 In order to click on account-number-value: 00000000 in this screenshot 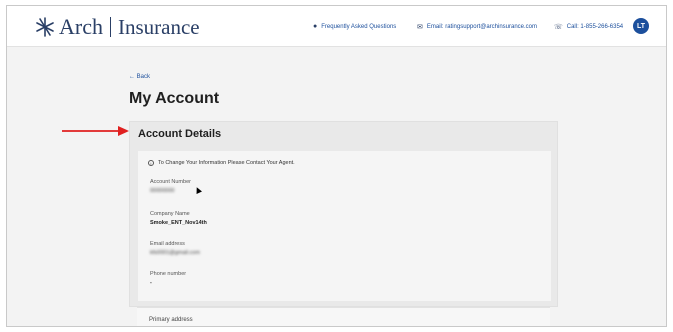, I will do `click(162, 191)`.